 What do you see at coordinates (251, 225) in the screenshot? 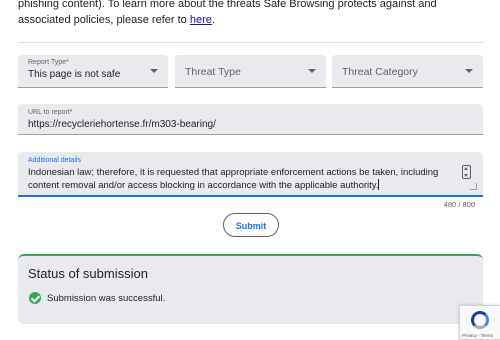
I see `submit-button: Submit` at bounding box center [251, 225].